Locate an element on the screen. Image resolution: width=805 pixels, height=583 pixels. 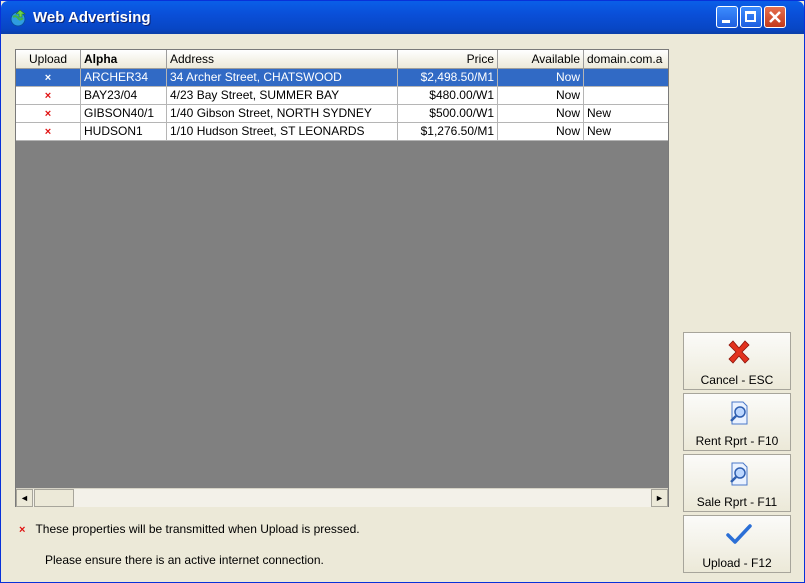
column-header-address: Address is located at coordinates (282, 59).